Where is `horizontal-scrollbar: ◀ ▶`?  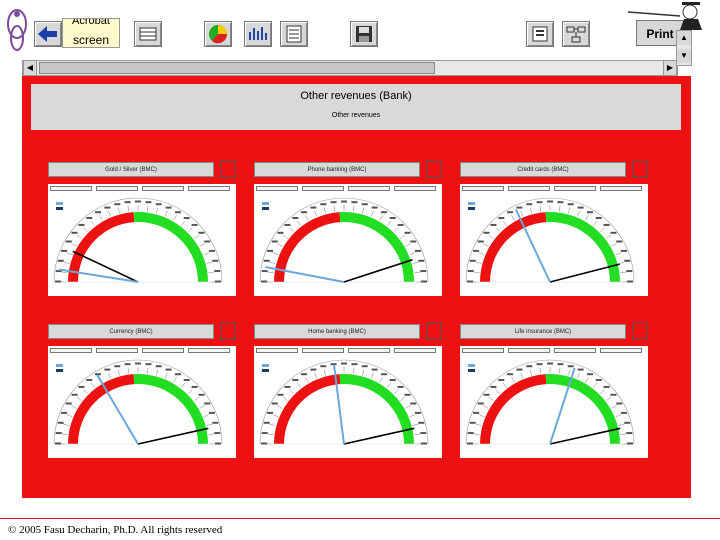 horizontal-scrollbar: ◀ ▶ is located at coordinates (350, 68).